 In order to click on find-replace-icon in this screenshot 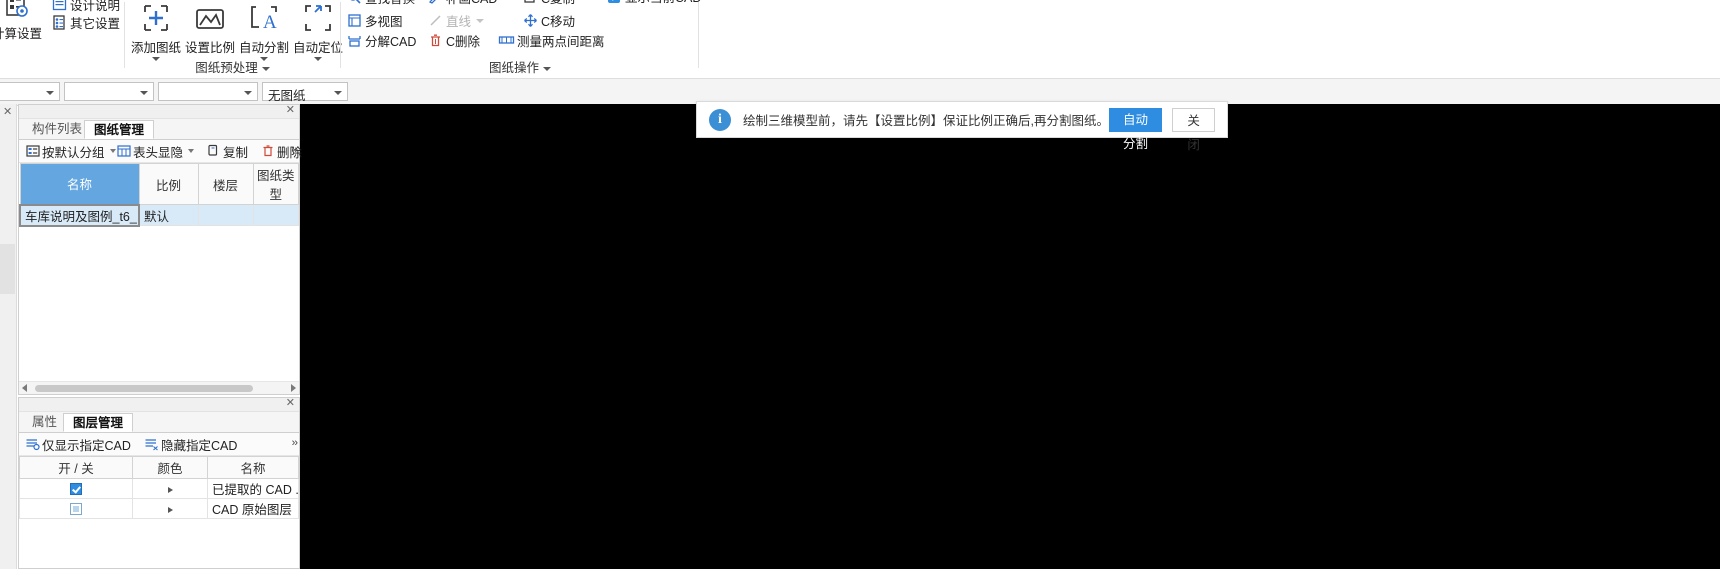, I will do `click(354, 3)`.